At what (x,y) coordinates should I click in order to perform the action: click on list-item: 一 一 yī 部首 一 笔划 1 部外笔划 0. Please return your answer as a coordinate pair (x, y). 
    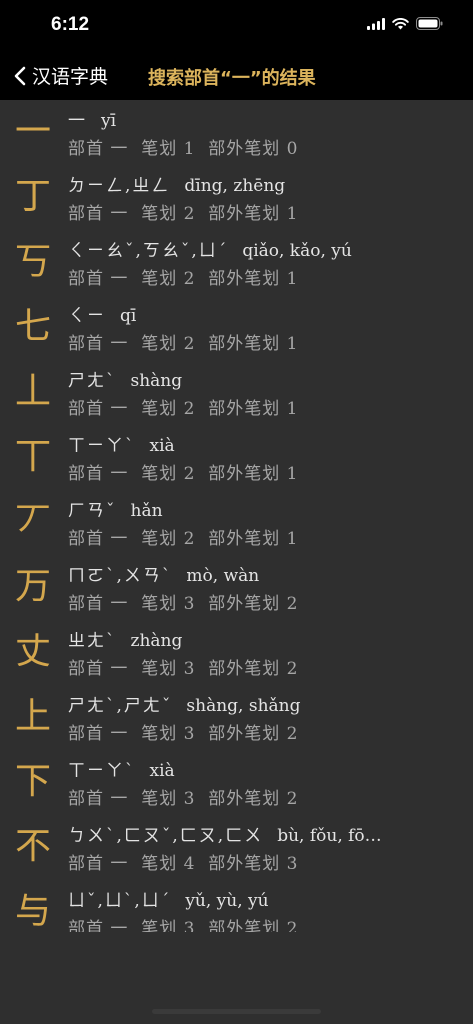
    Looking at the image, I should click on (236, 132).